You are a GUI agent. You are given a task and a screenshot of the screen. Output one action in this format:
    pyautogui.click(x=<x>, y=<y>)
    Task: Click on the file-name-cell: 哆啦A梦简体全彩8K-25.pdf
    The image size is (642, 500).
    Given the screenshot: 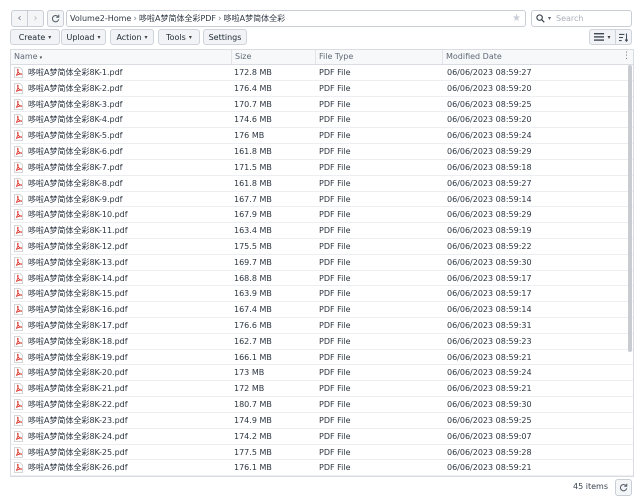 What is the action you would take?
    pyautogui.click(x=121, y=452)
    